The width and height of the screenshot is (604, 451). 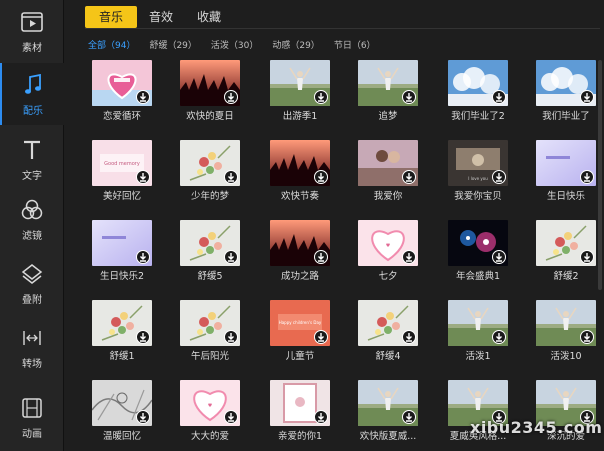 I want to click on tab-music: 音乐, so click(x=111, y=17).